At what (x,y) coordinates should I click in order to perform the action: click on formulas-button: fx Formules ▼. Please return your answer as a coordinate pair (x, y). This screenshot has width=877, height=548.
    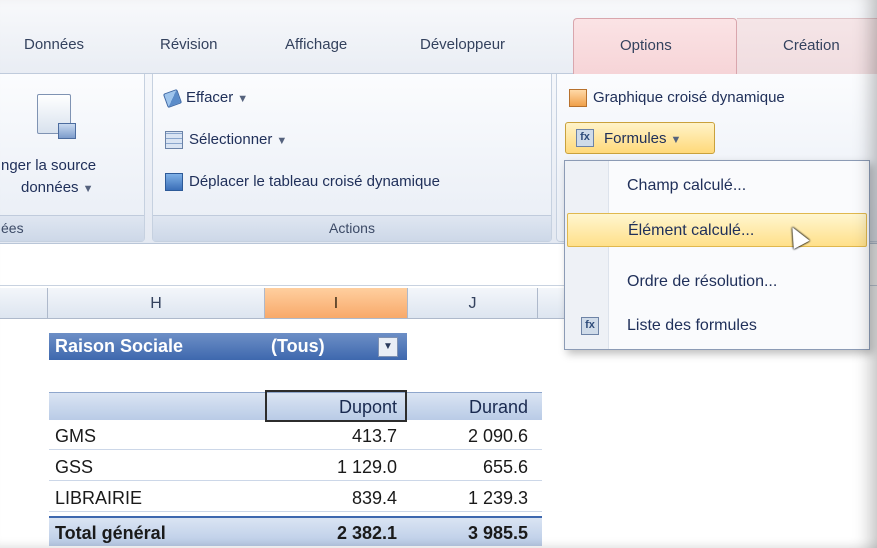
    Looking at the image, I should click on (640, 138).